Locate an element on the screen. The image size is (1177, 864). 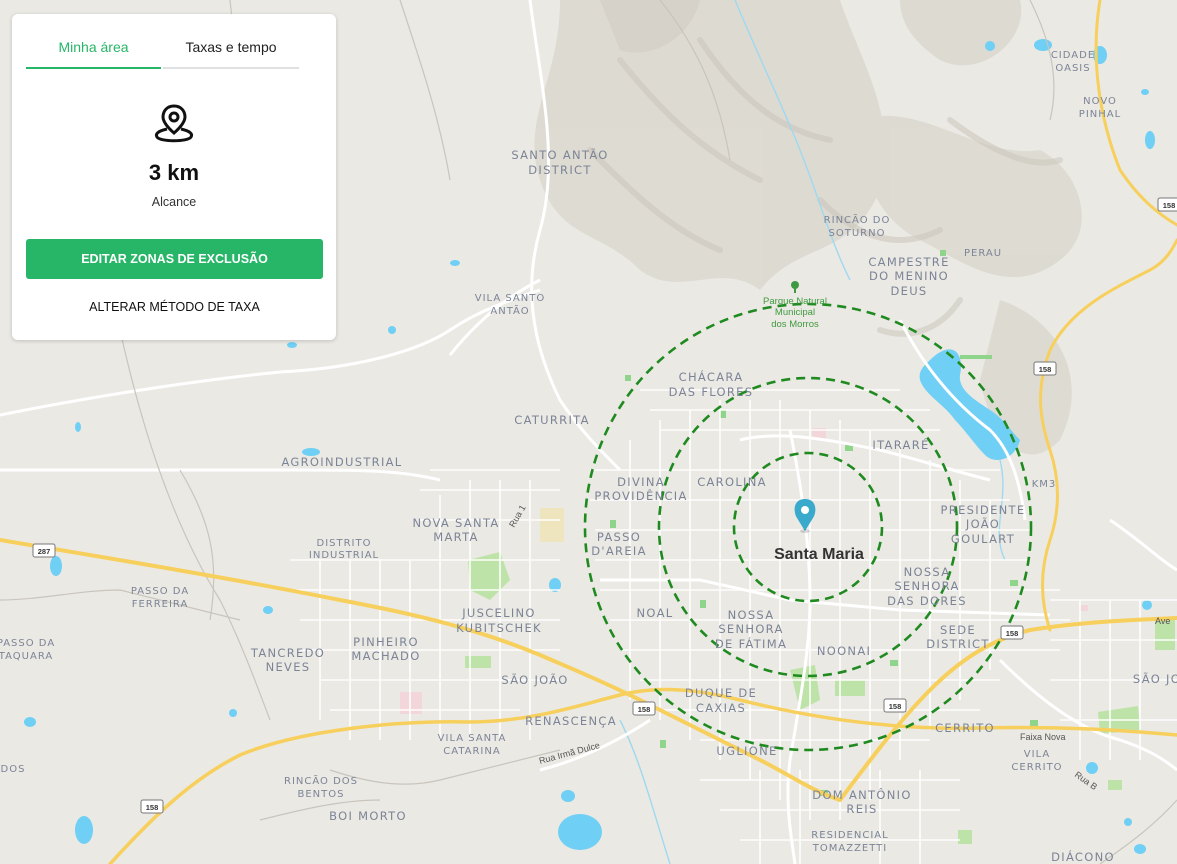
svg-text: 287 is located at coordinates (44, 551).